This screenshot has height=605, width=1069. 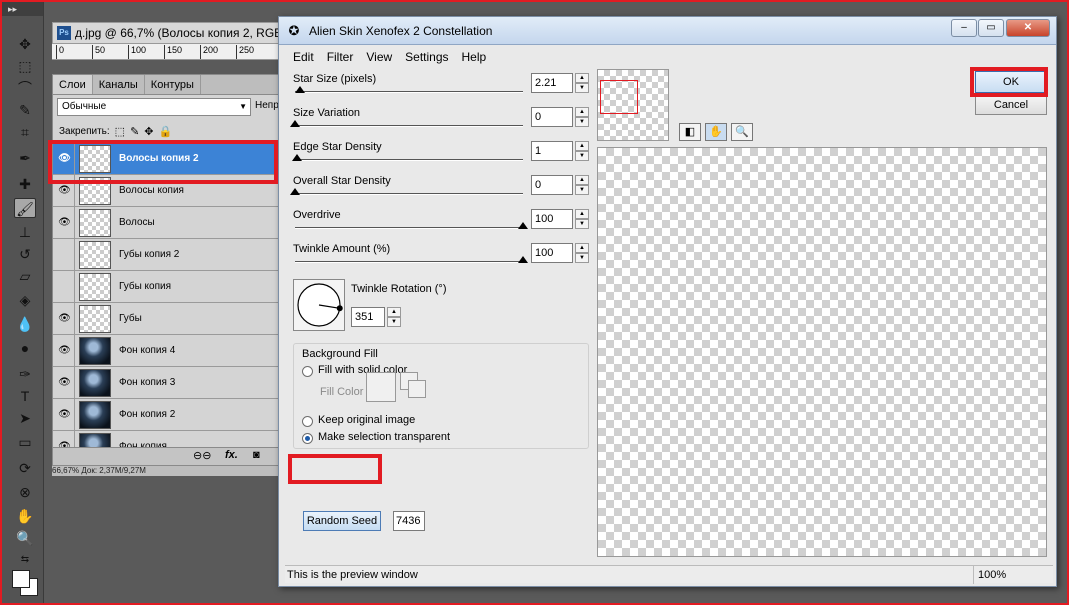 What do you see at coordinates (134, 131) in the screenshot?
I see `lock-pixels-icon: ✎` at bounding box center [134, 131].